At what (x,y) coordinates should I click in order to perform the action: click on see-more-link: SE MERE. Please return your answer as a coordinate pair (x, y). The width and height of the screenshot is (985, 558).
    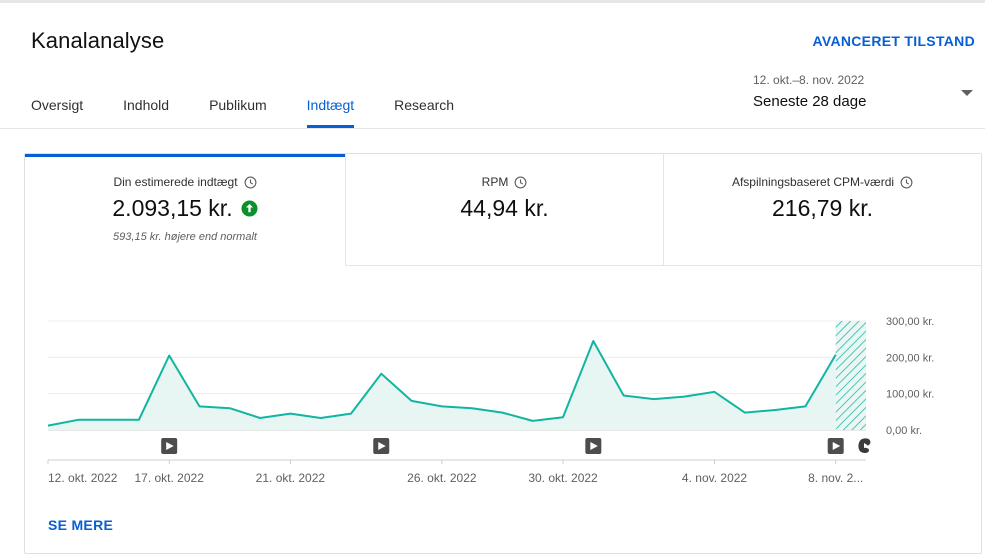
    Looking at the image, I should click on (80, 525).